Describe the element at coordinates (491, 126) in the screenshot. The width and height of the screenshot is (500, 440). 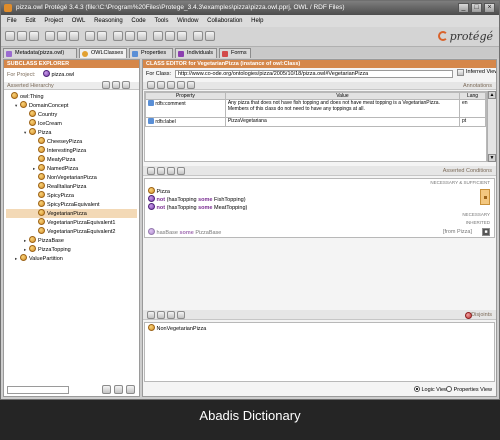
I see `annotations-scrollbar: ▲ ▼` at that location.